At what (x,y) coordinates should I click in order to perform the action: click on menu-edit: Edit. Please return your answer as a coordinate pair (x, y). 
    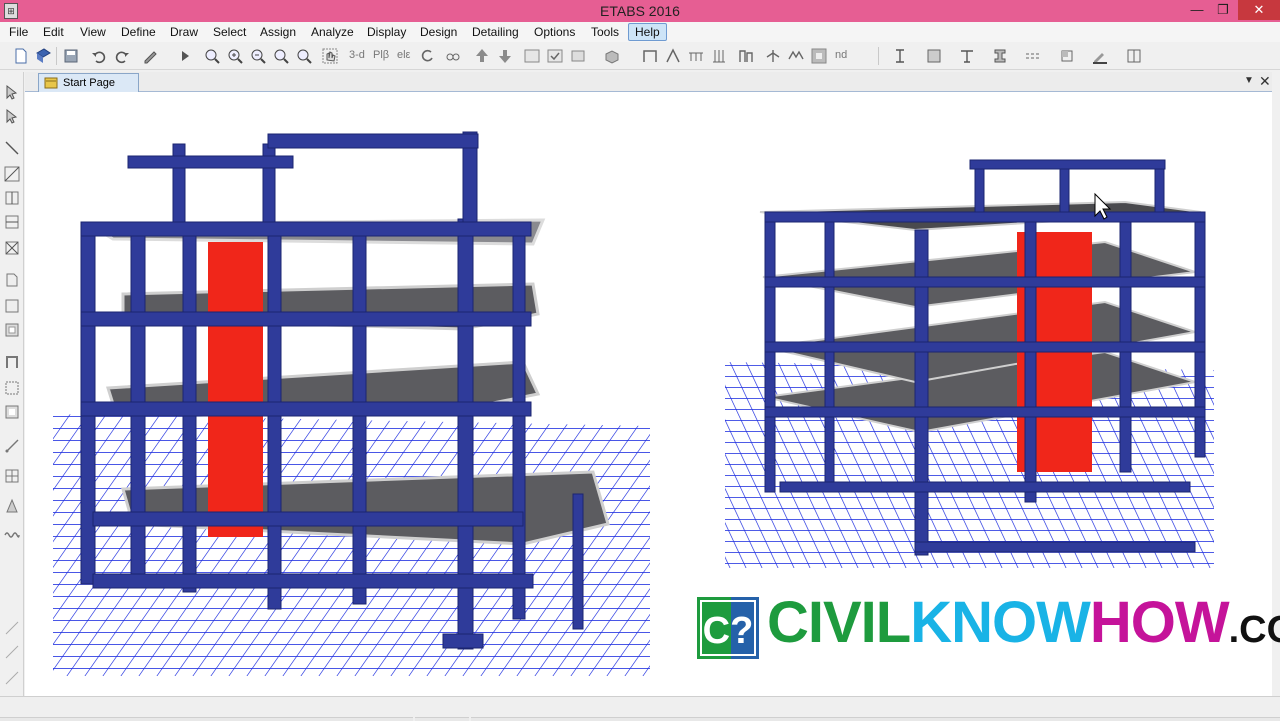
    Looking at the image, I should click on (53, 32).